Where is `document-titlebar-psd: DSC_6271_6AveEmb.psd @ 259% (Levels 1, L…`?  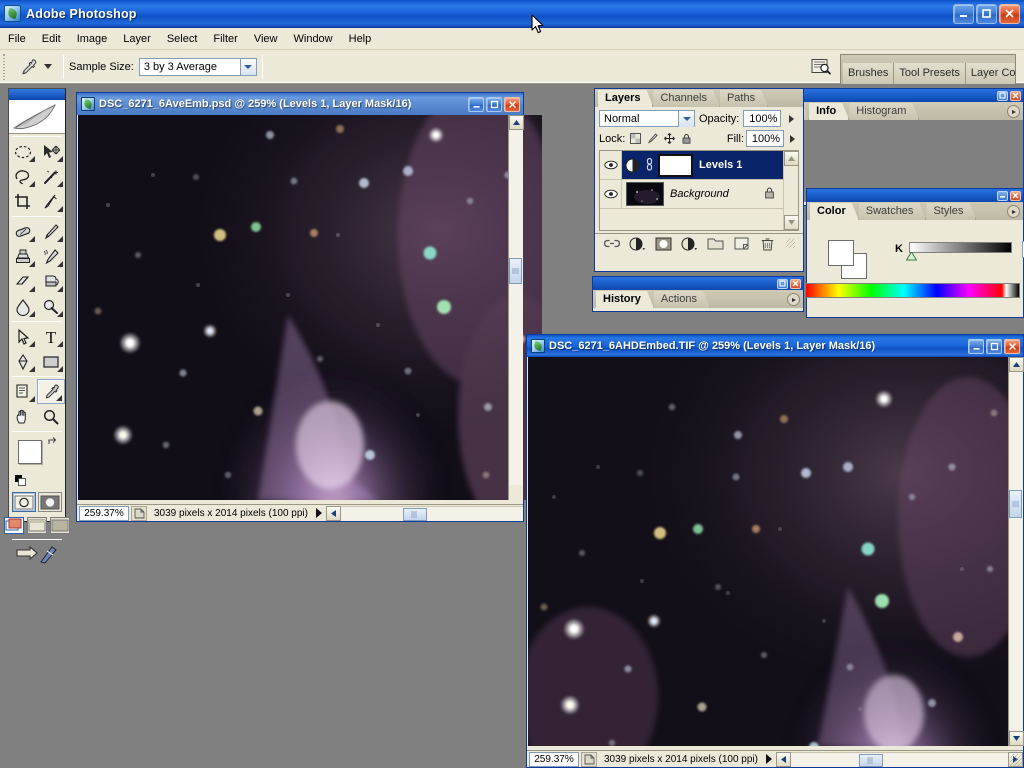
document-titlebar-psd: DSC_6271_6AveEmb.psd @ 259% (Levels 1, L… is located at coordinates (300, 104).